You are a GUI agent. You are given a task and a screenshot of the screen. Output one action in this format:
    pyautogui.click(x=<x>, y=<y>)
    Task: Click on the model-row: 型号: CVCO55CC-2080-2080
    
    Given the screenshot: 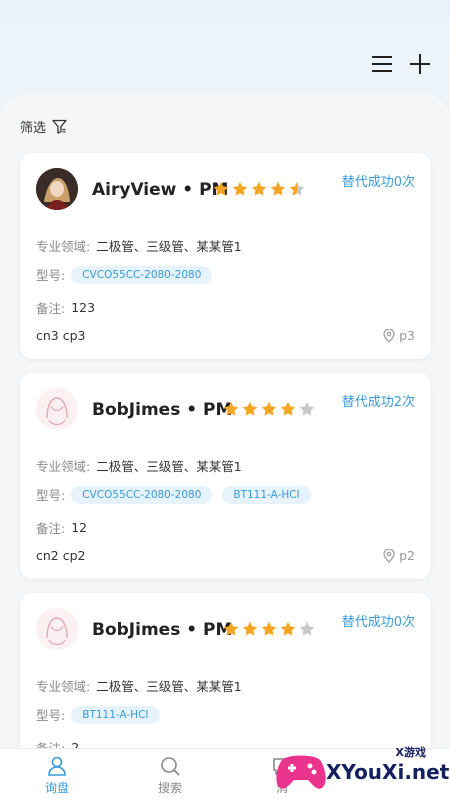 What is the action you would take?
    pyautogui.click(x=126, y=274)
    